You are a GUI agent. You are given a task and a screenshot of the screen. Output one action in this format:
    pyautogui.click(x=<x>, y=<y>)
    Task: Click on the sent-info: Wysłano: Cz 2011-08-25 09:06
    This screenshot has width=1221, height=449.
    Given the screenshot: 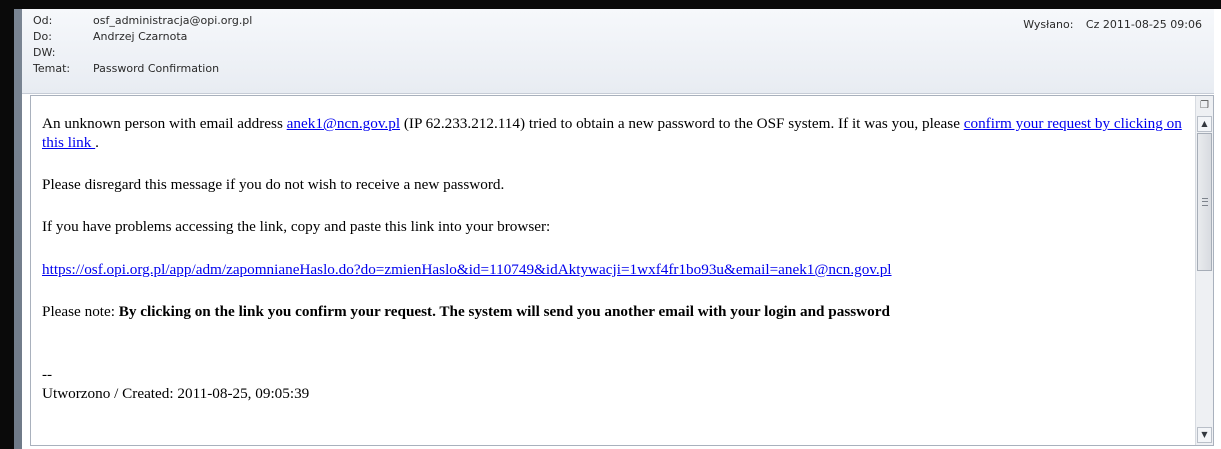 What is the action you would take?
    pyautogui.click(x=1112, y=25)
    